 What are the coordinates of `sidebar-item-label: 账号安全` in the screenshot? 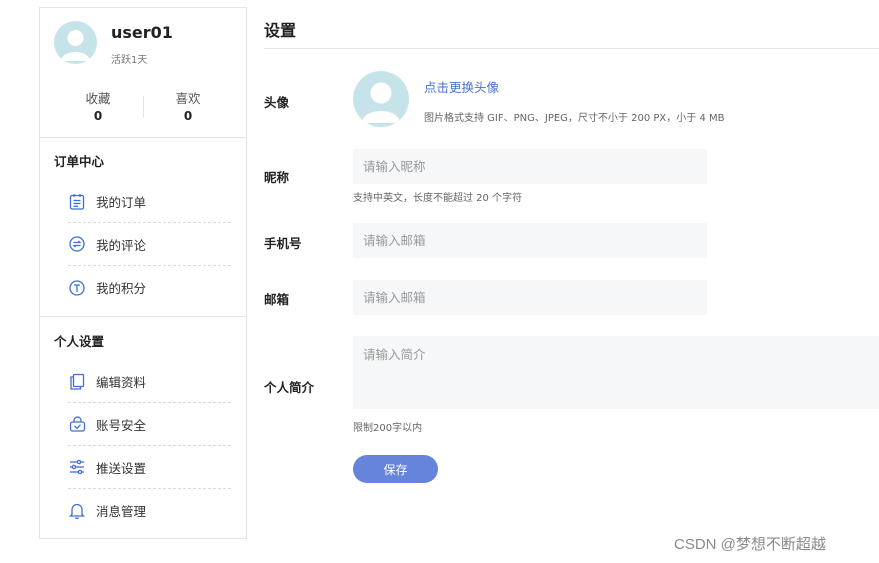 It's located at (121, 425).